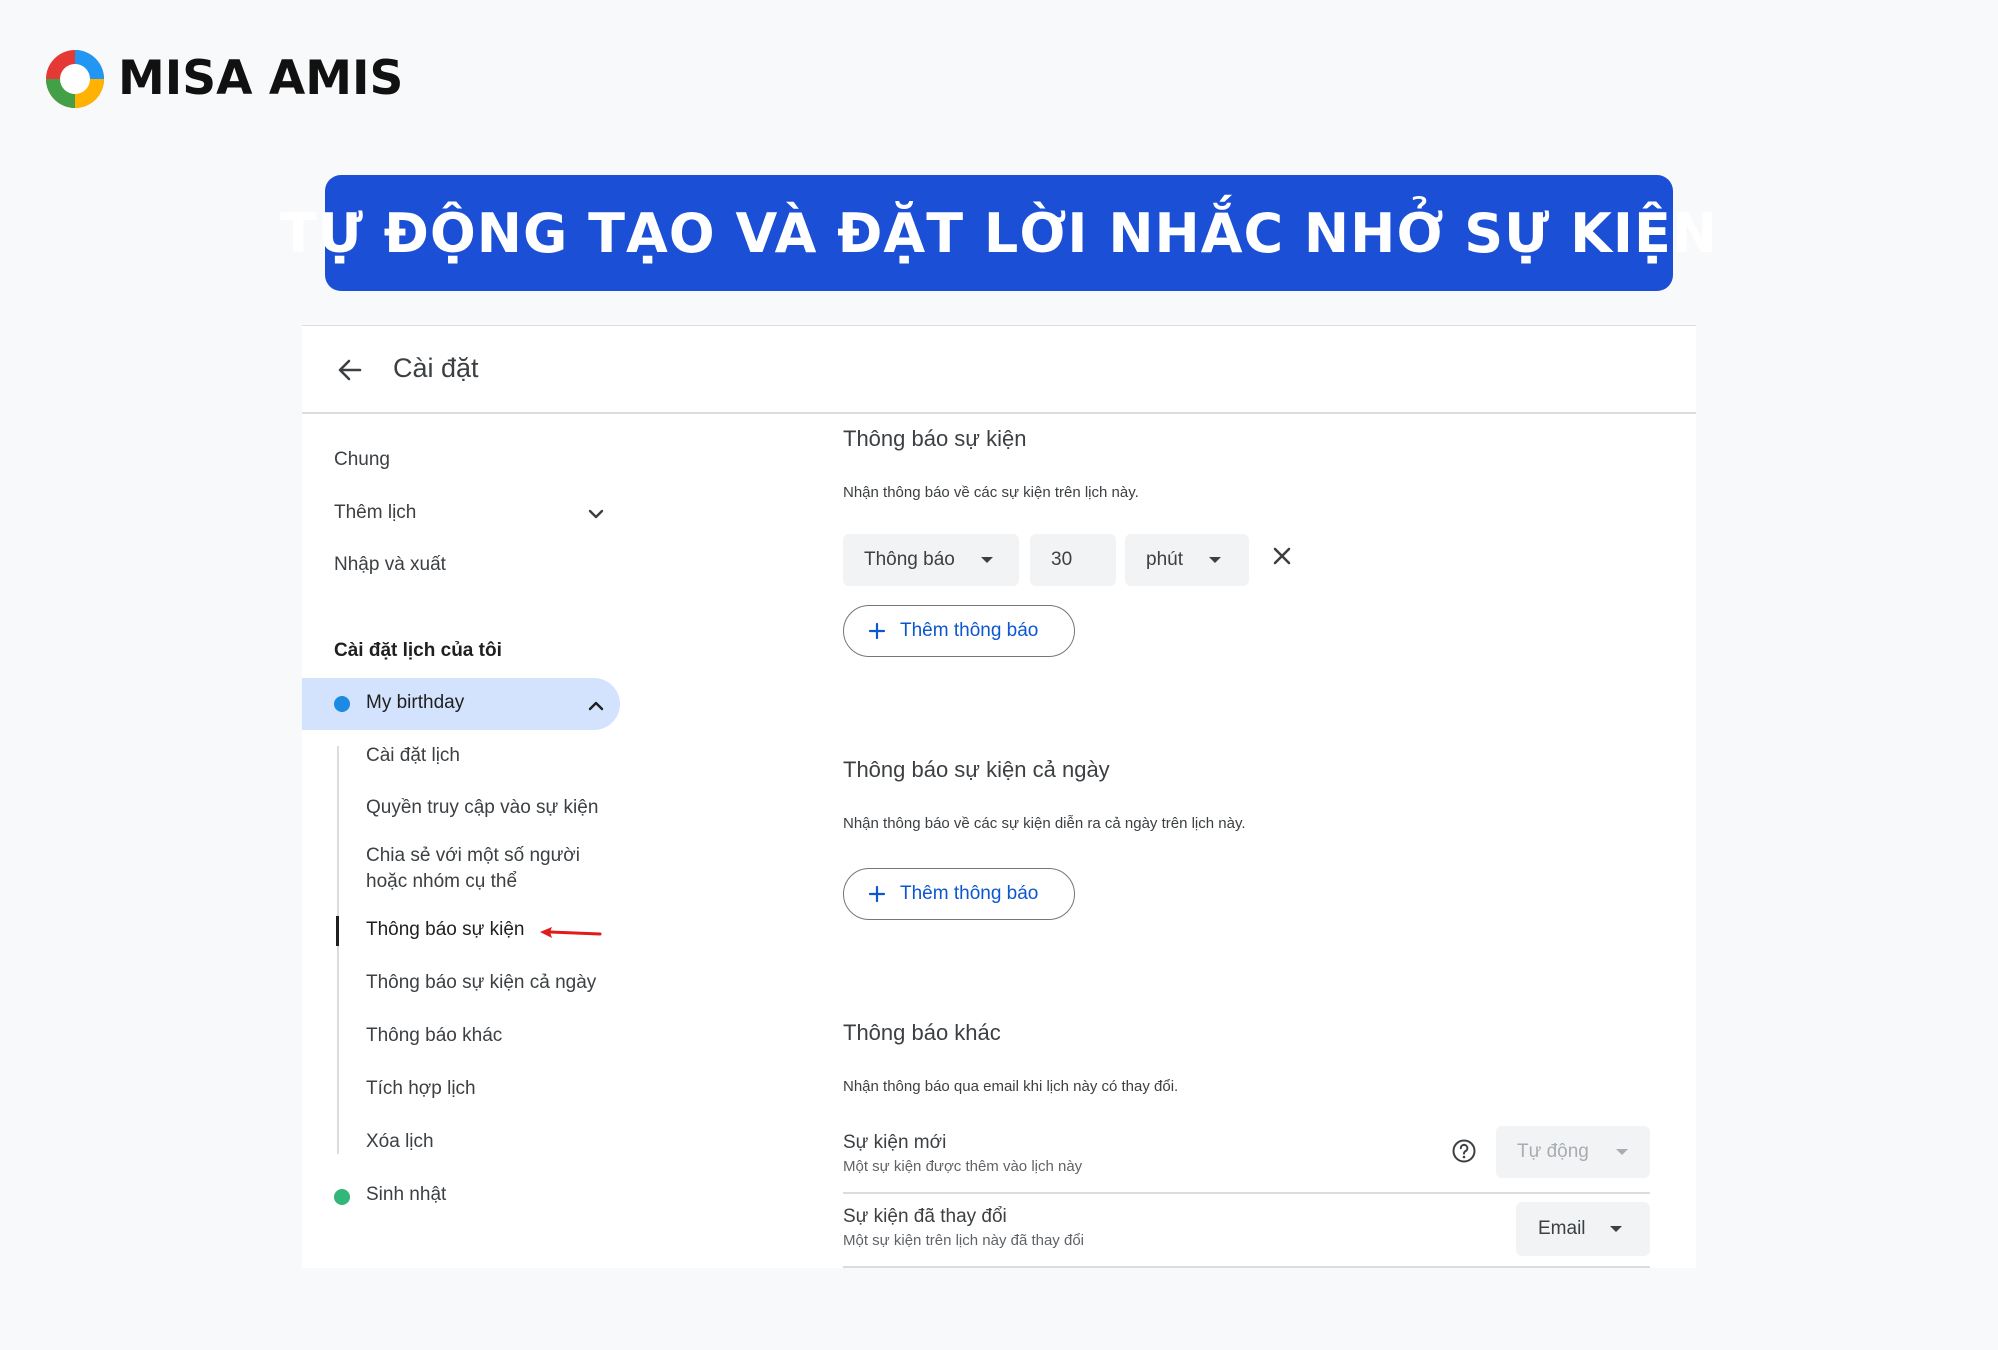 The height and width of the screenshot is (1350, 1998). Describe the element at coordinates (922, 1032) in the screenshot. I see `section-title-other-notifications: Thông báo khác` at that location.